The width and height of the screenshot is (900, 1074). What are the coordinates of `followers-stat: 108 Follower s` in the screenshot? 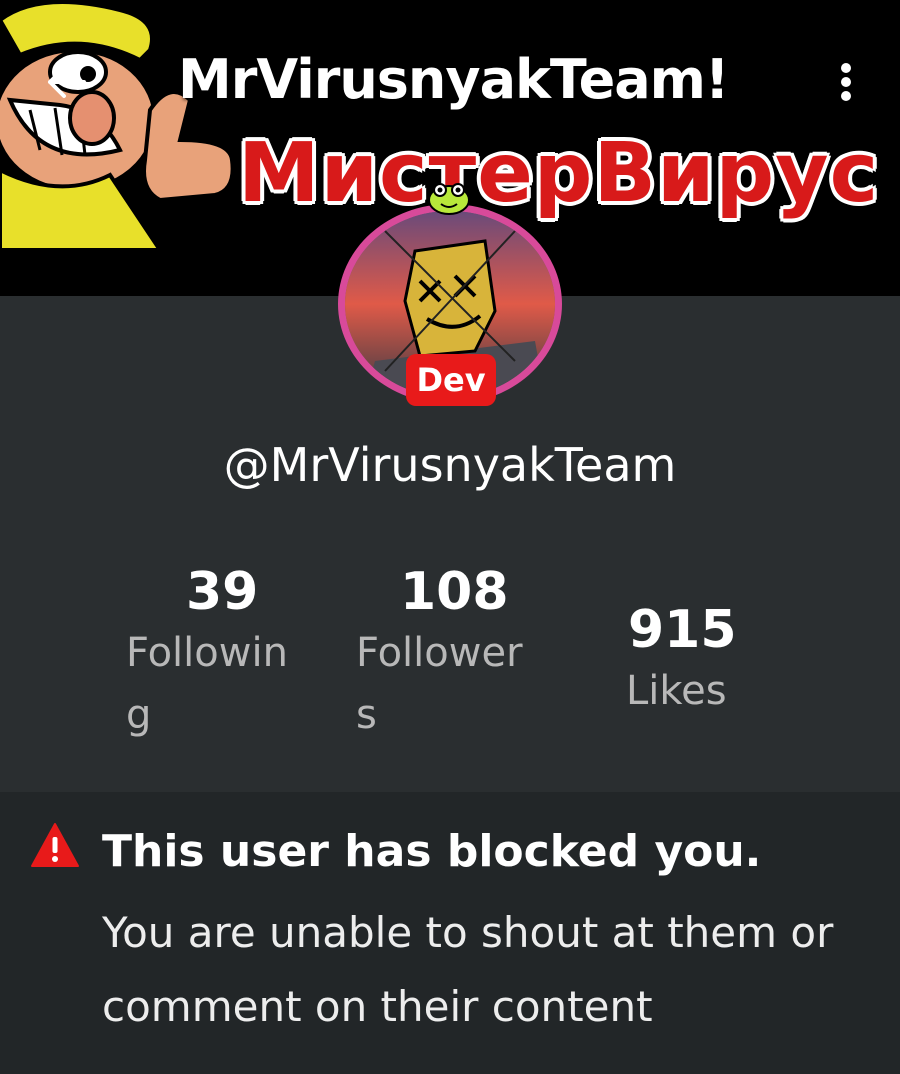 It's located at (456, 654).